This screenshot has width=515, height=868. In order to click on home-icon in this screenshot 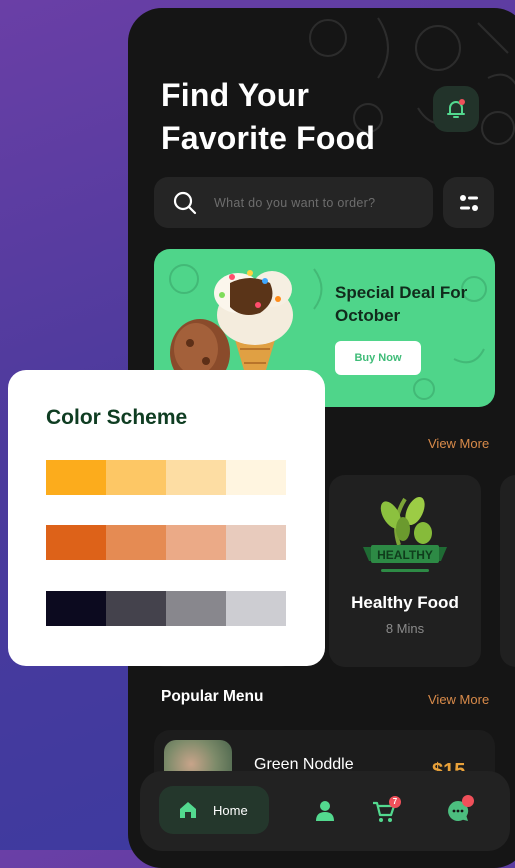, I will do `click(188, 810)`.